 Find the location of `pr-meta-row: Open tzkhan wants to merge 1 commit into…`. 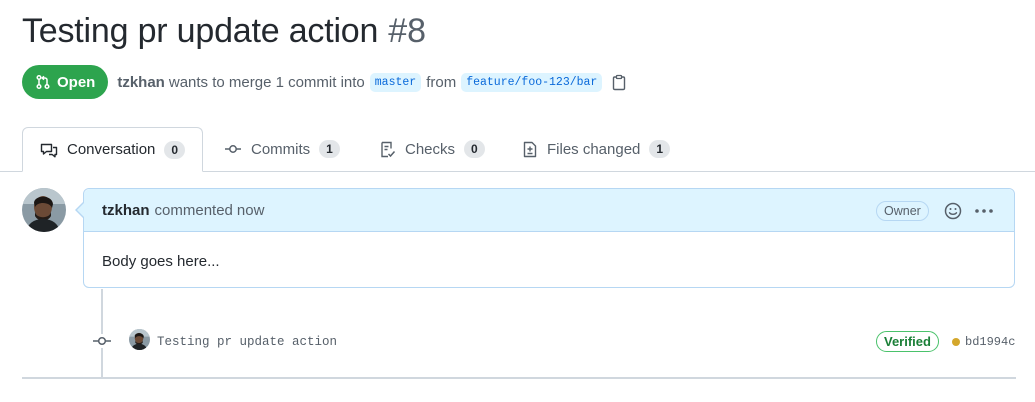

pr-meta-row: Open tzkhan wants to merge 1 commit into… is located at coordinates (324, 82).